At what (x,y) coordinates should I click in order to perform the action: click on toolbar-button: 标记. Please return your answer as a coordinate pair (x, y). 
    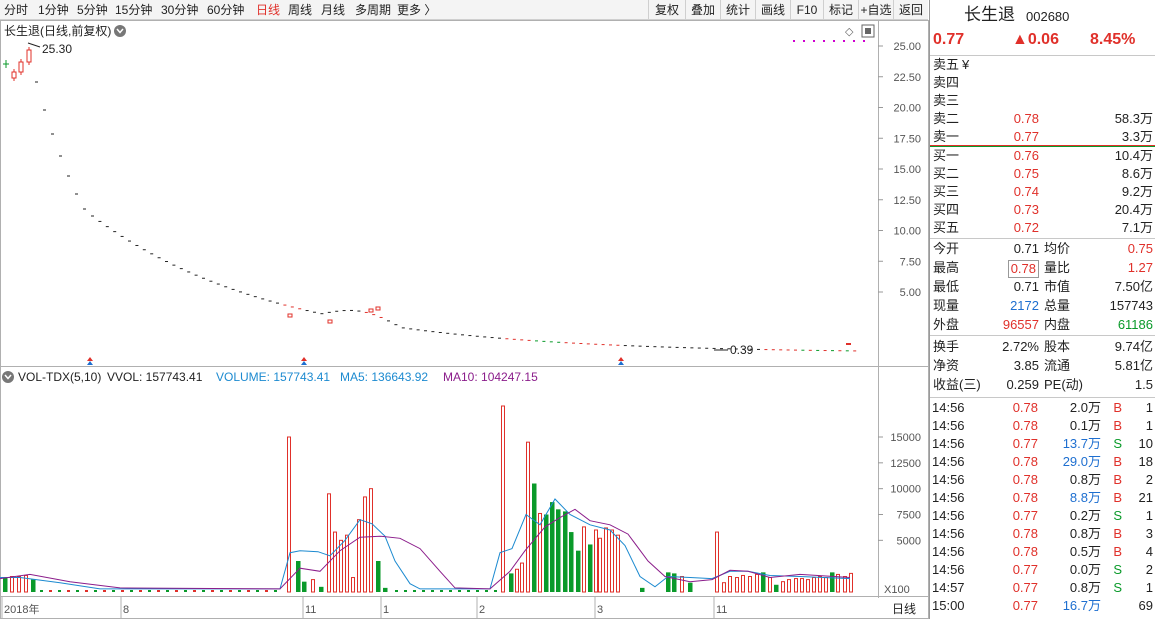
    Looking at the image, I should click on (840, 10).